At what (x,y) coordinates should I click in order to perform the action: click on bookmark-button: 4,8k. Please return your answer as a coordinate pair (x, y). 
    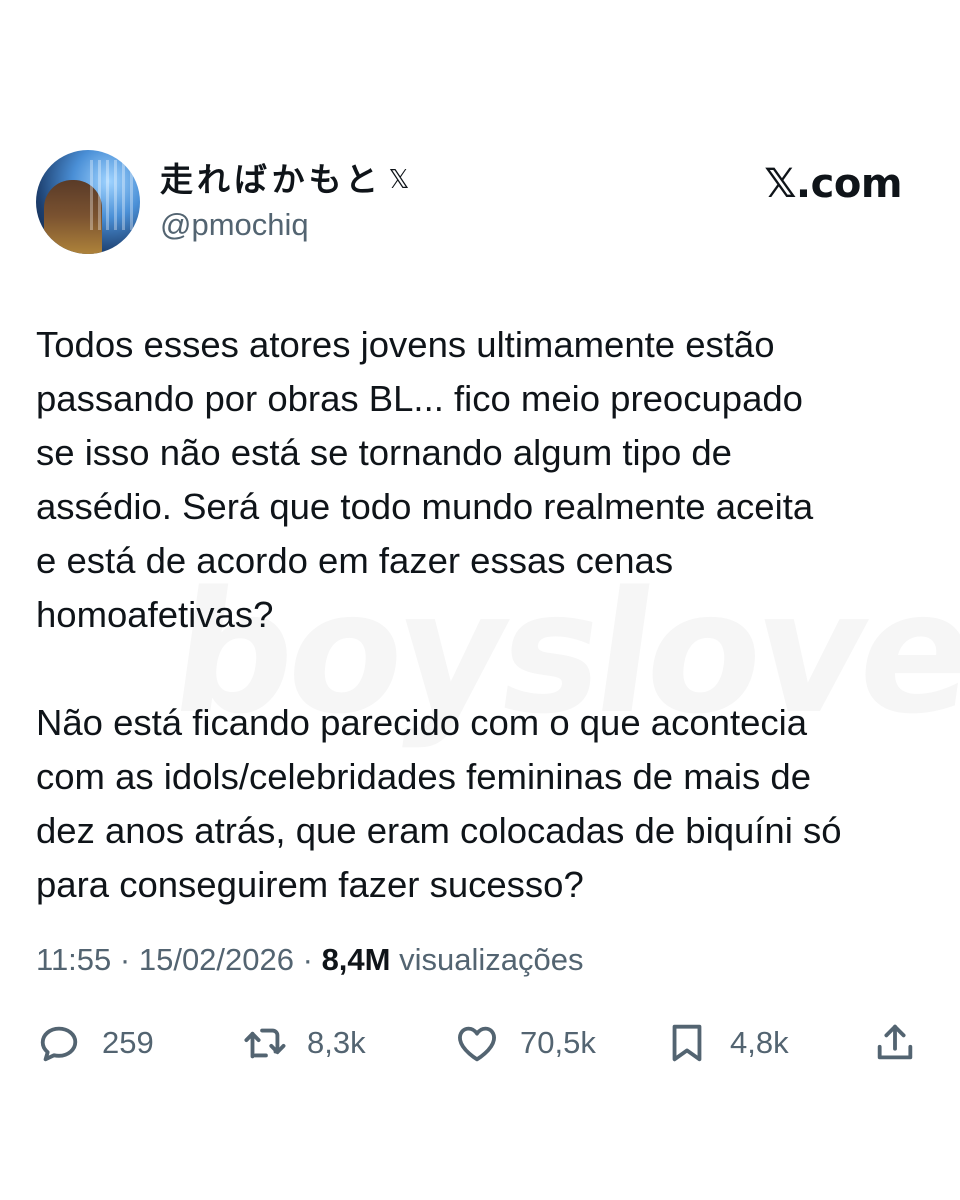
    Looking at the image, I should click on (726, 1043).